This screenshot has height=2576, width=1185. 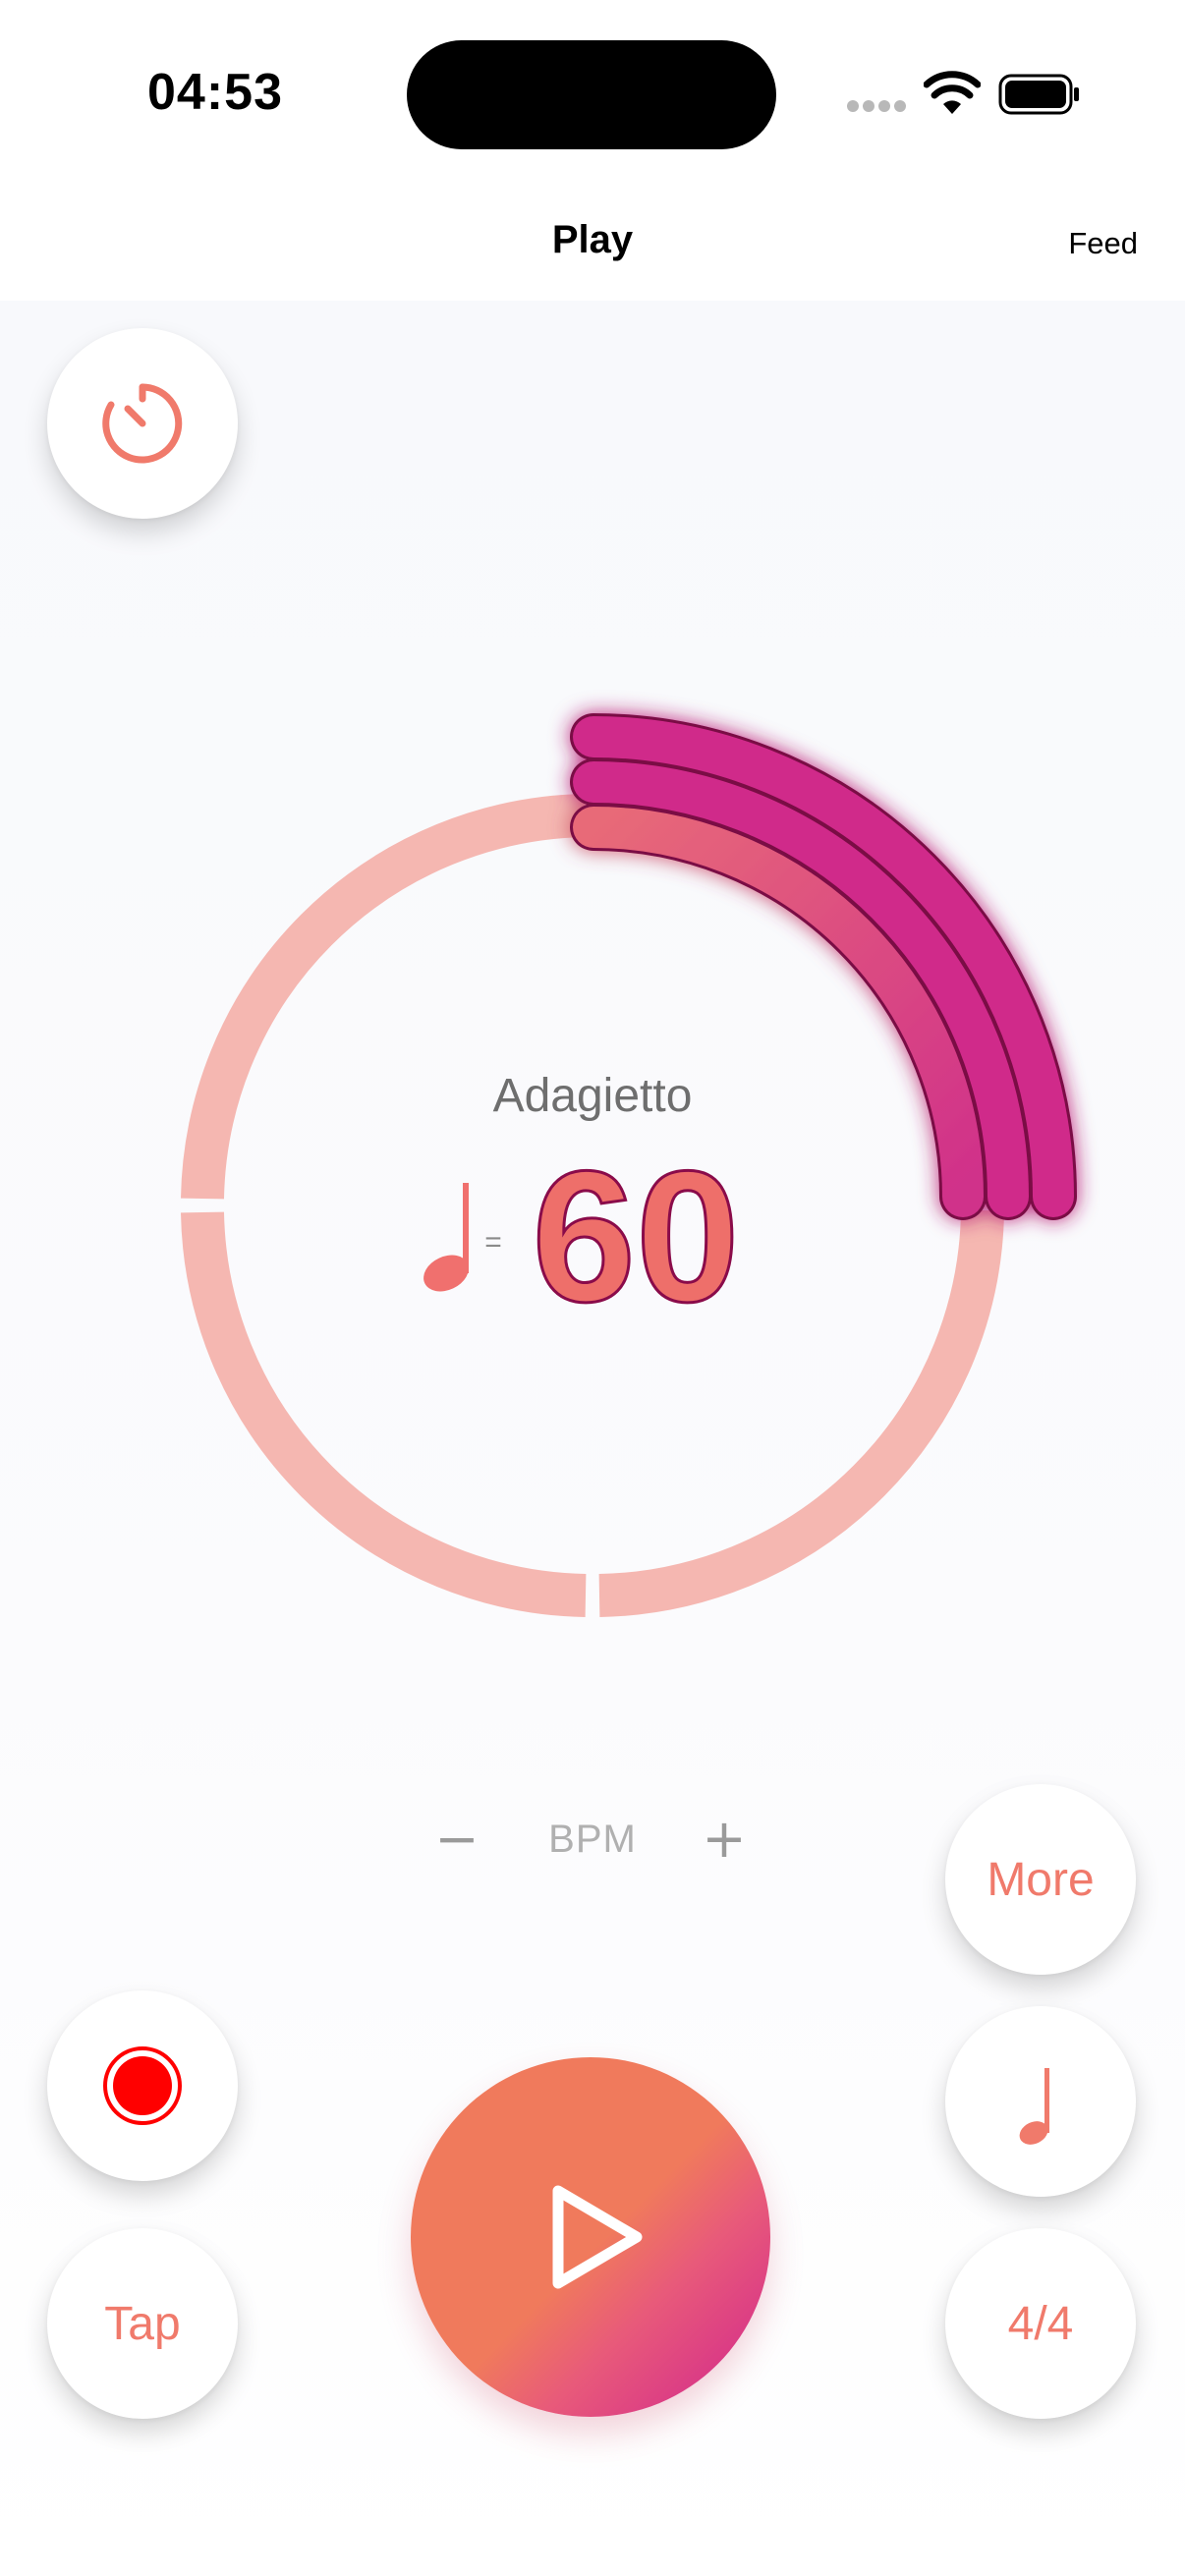 I want to click on play-icon, so click(x=598, y=2237).